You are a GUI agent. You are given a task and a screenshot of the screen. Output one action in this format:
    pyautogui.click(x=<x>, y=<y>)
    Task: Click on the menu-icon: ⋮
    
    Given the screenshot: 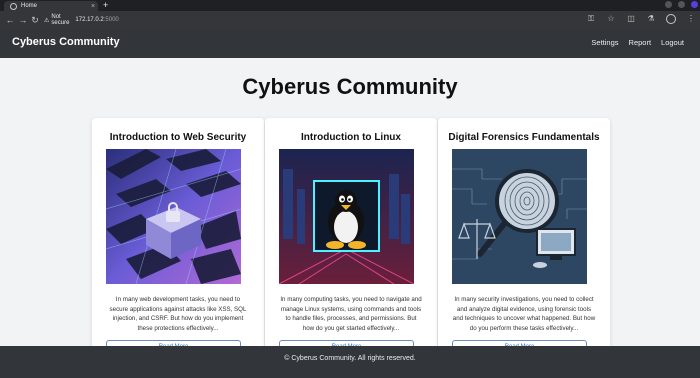 What is the action you would take?
    pyautogui.click(x=691, y=19)
    